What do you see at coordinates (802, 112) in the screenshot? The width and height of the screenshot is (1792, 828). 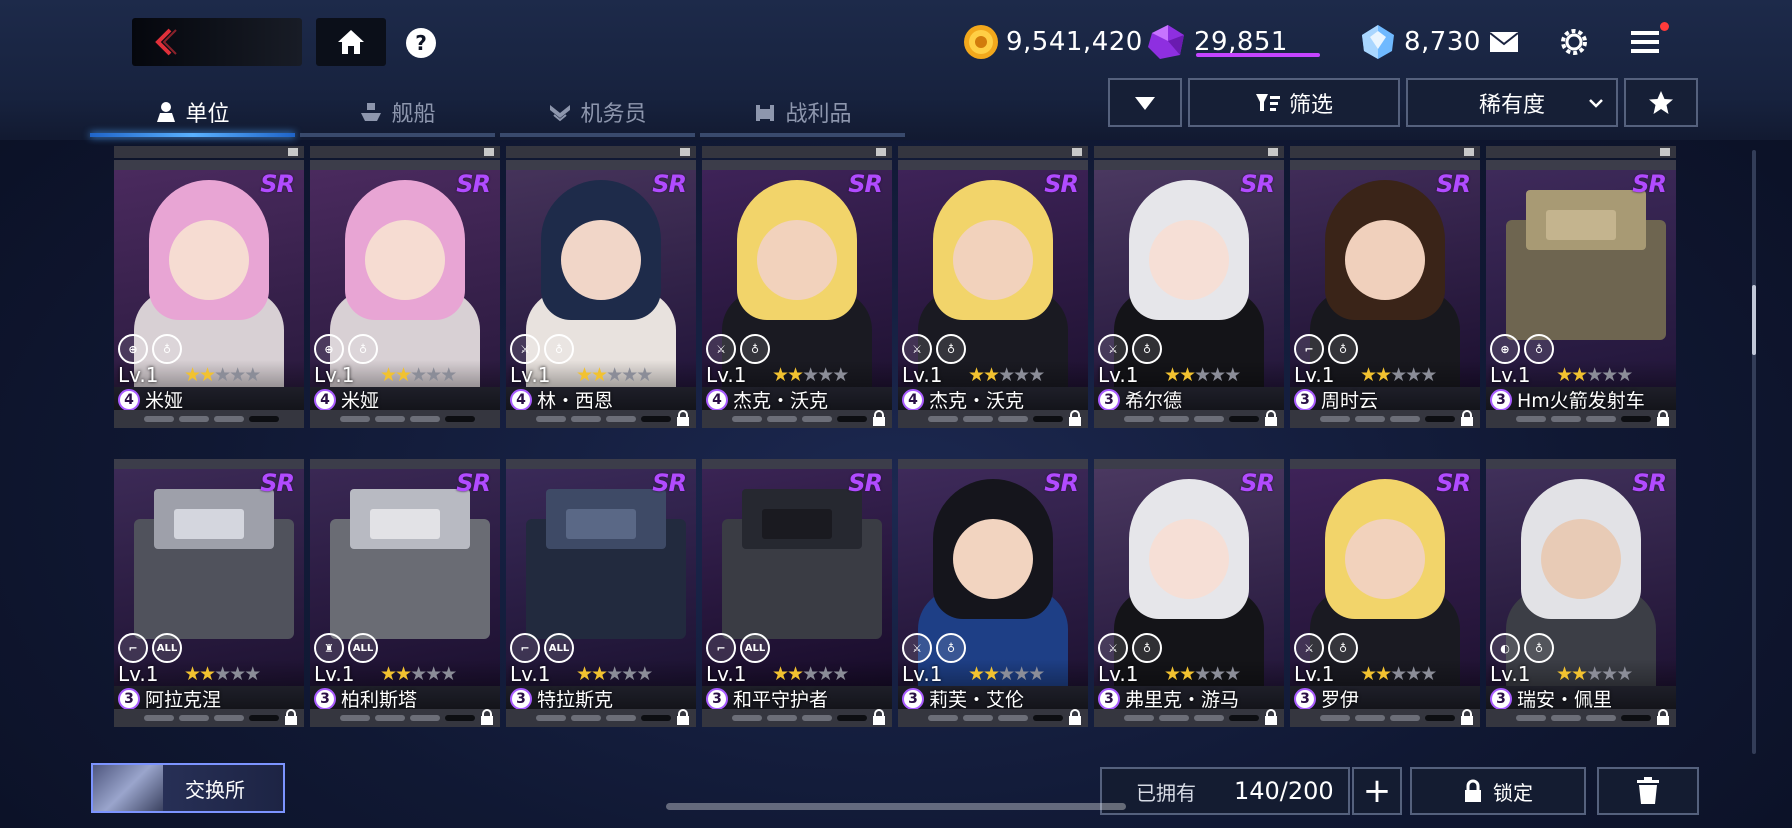 I see `tab-loot: 战利品` at bounding box center [802, 112].